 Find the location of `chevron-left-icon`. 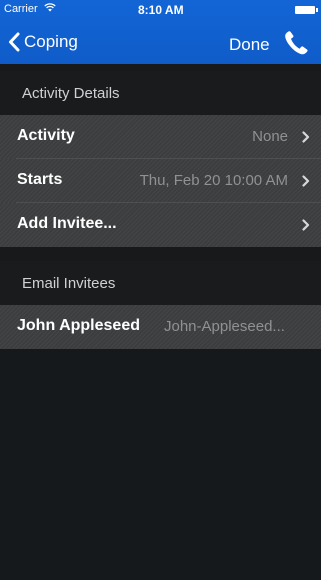

chevron-left-icon is located at coordinates (14, 42).